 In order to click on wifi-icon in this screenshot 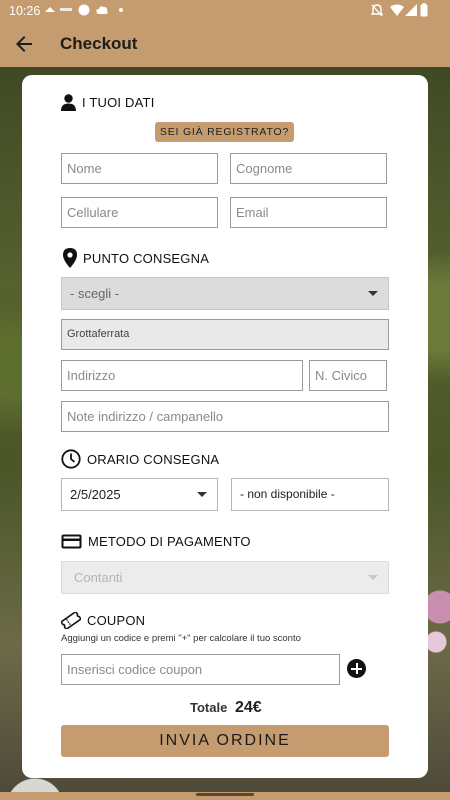, I will do `click(397, 10)`.